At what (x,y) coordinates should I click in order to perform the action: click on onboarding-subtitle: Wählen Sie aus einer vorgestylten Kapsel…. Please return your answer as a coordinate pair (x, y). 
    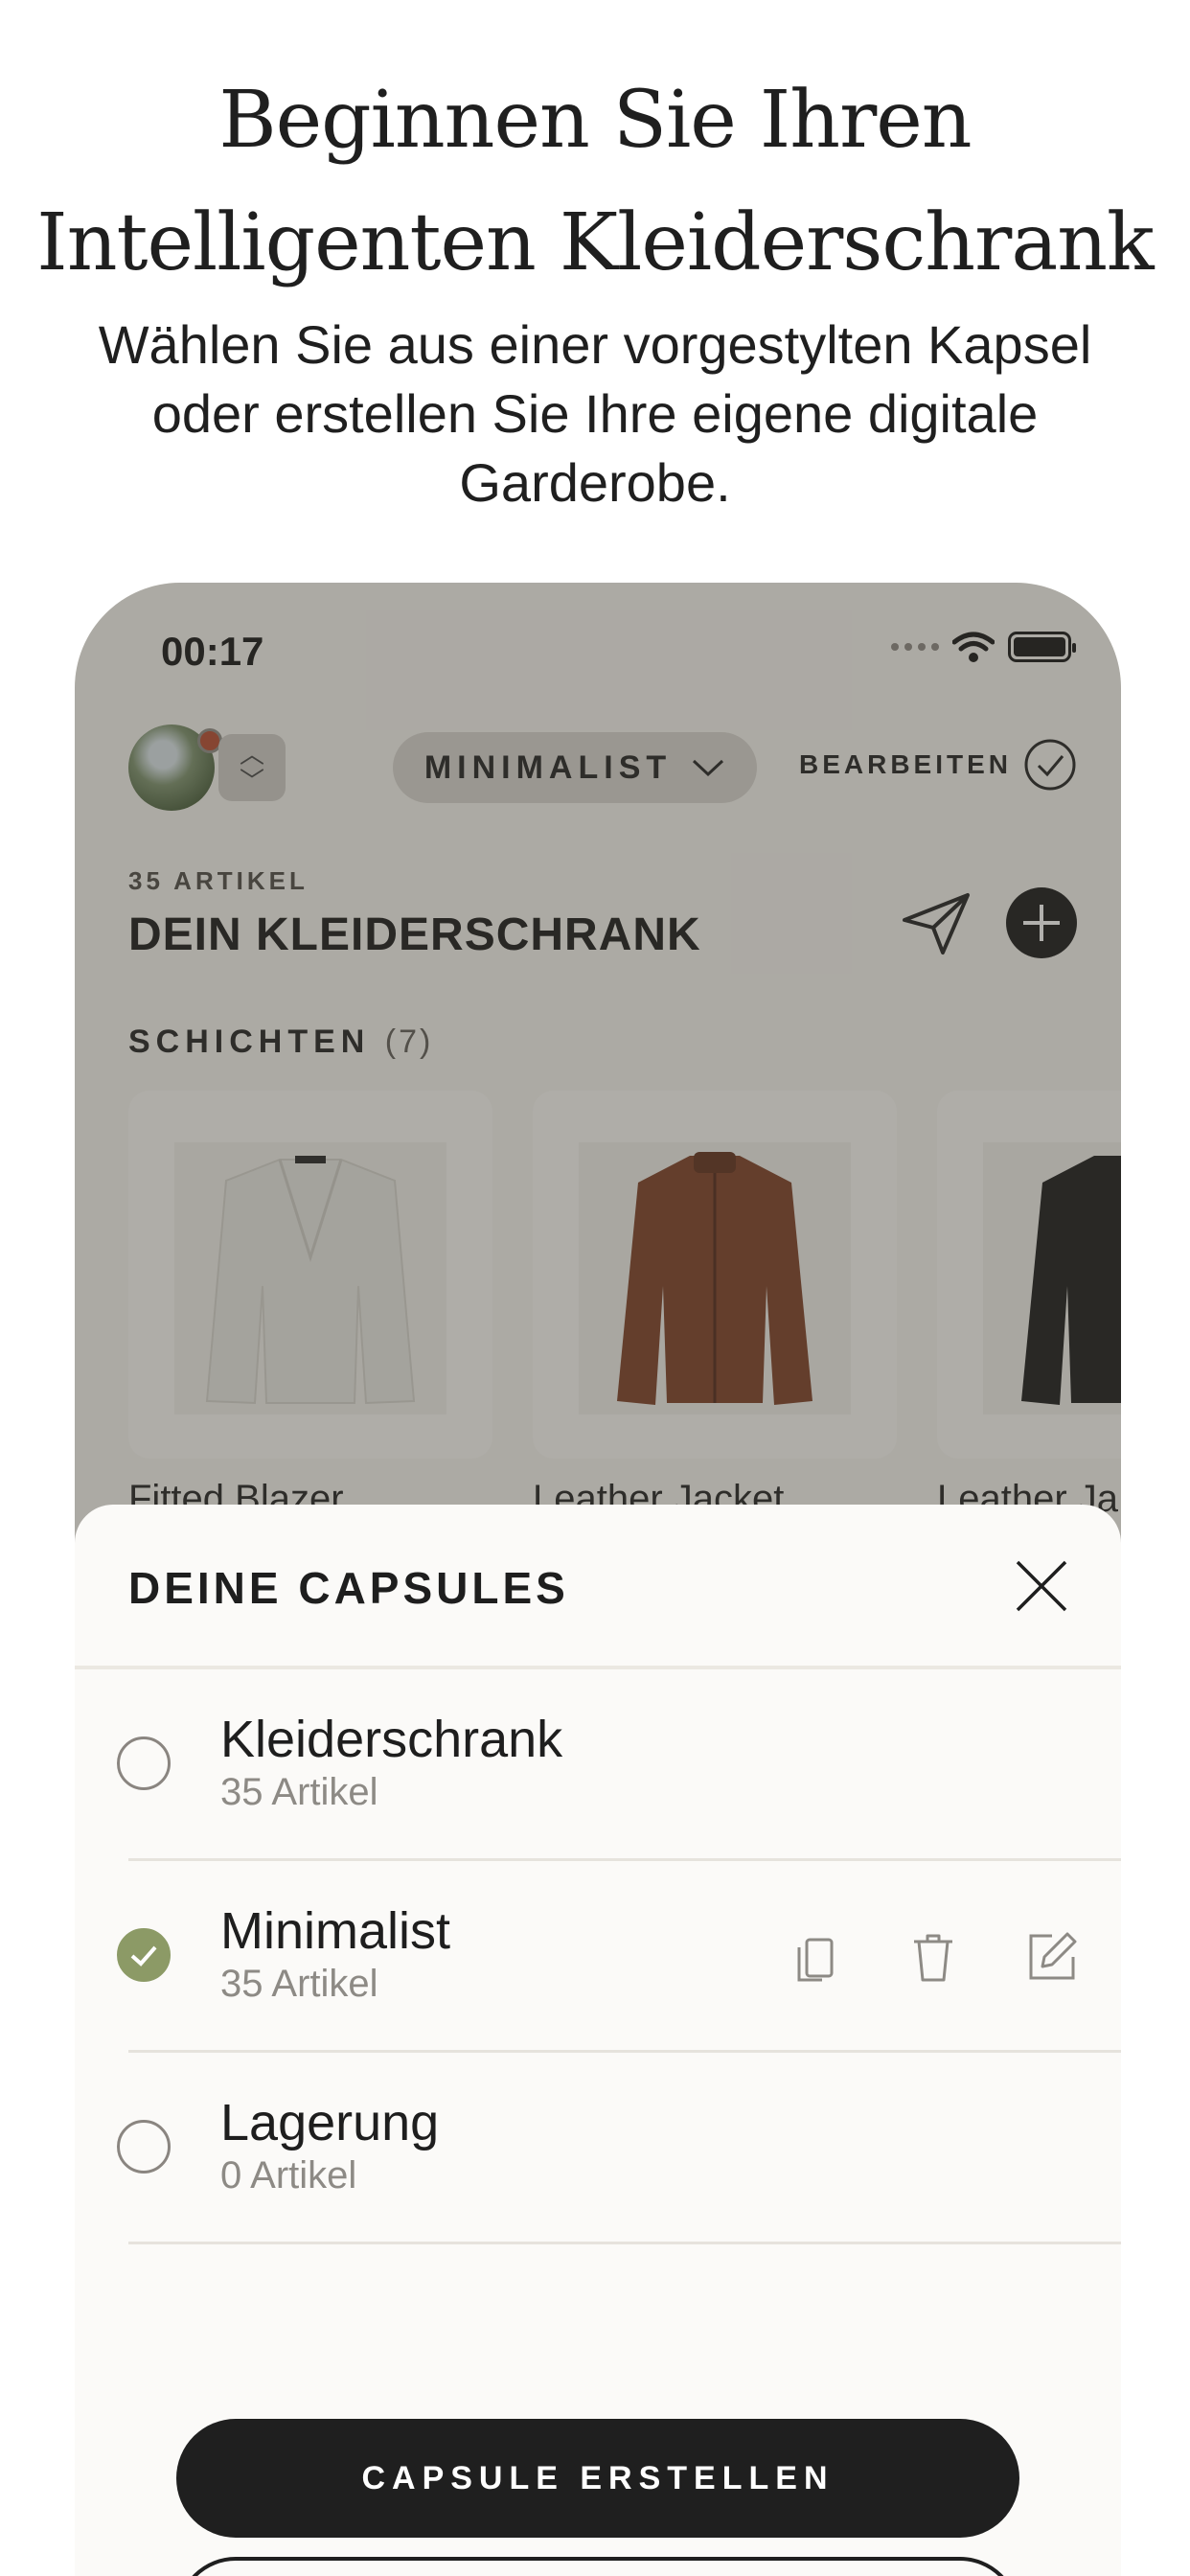
    Looking at the image, I should click on (595, 413).